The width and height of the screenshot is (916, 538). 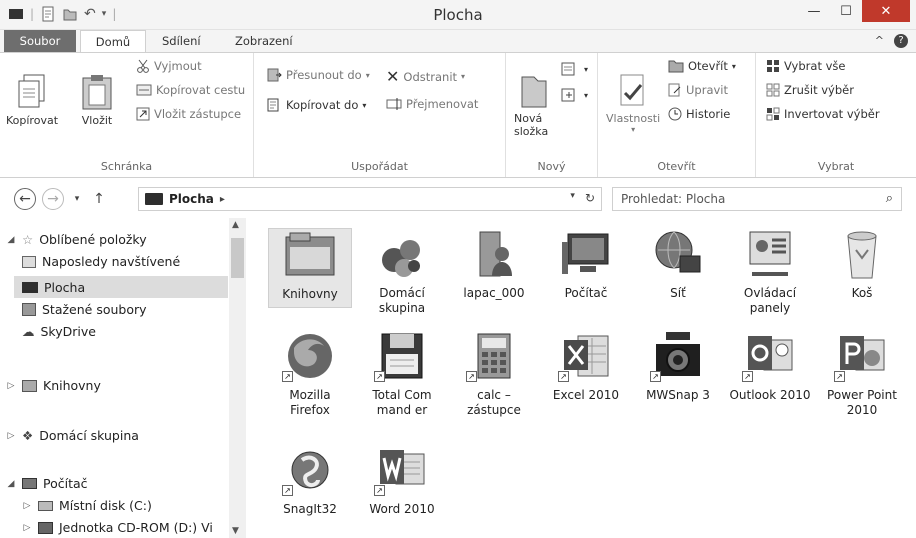 What do you see at coordinates (84, 309) in the screenshot?
I see `nav-downloads: Stažené soubory` at bounding box center [84, 309].